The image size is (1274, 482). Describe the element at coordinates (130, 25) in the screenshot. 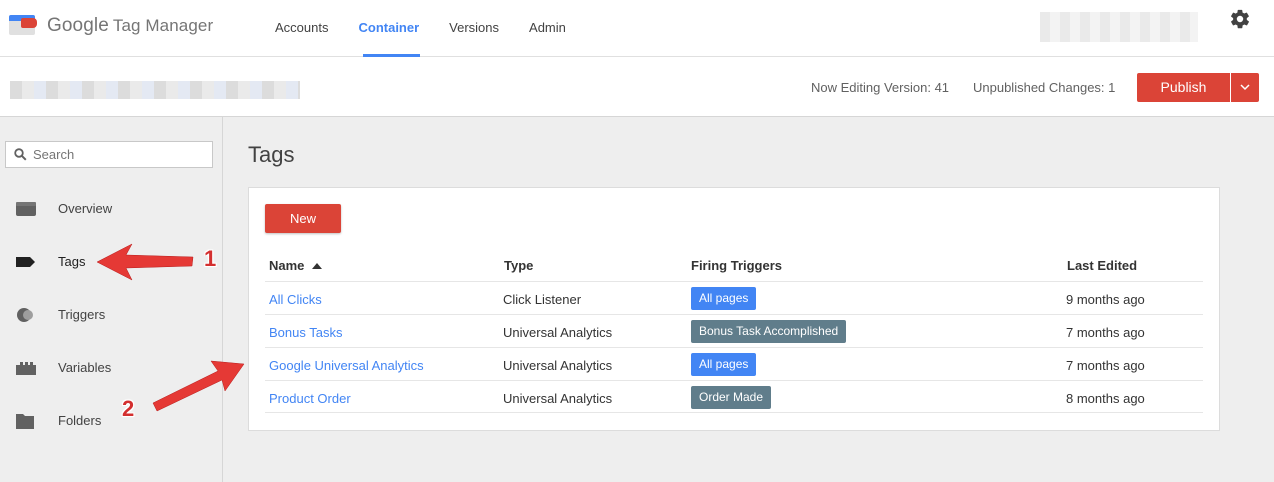

I see `logo-text: Google Tag Manager` at that location.